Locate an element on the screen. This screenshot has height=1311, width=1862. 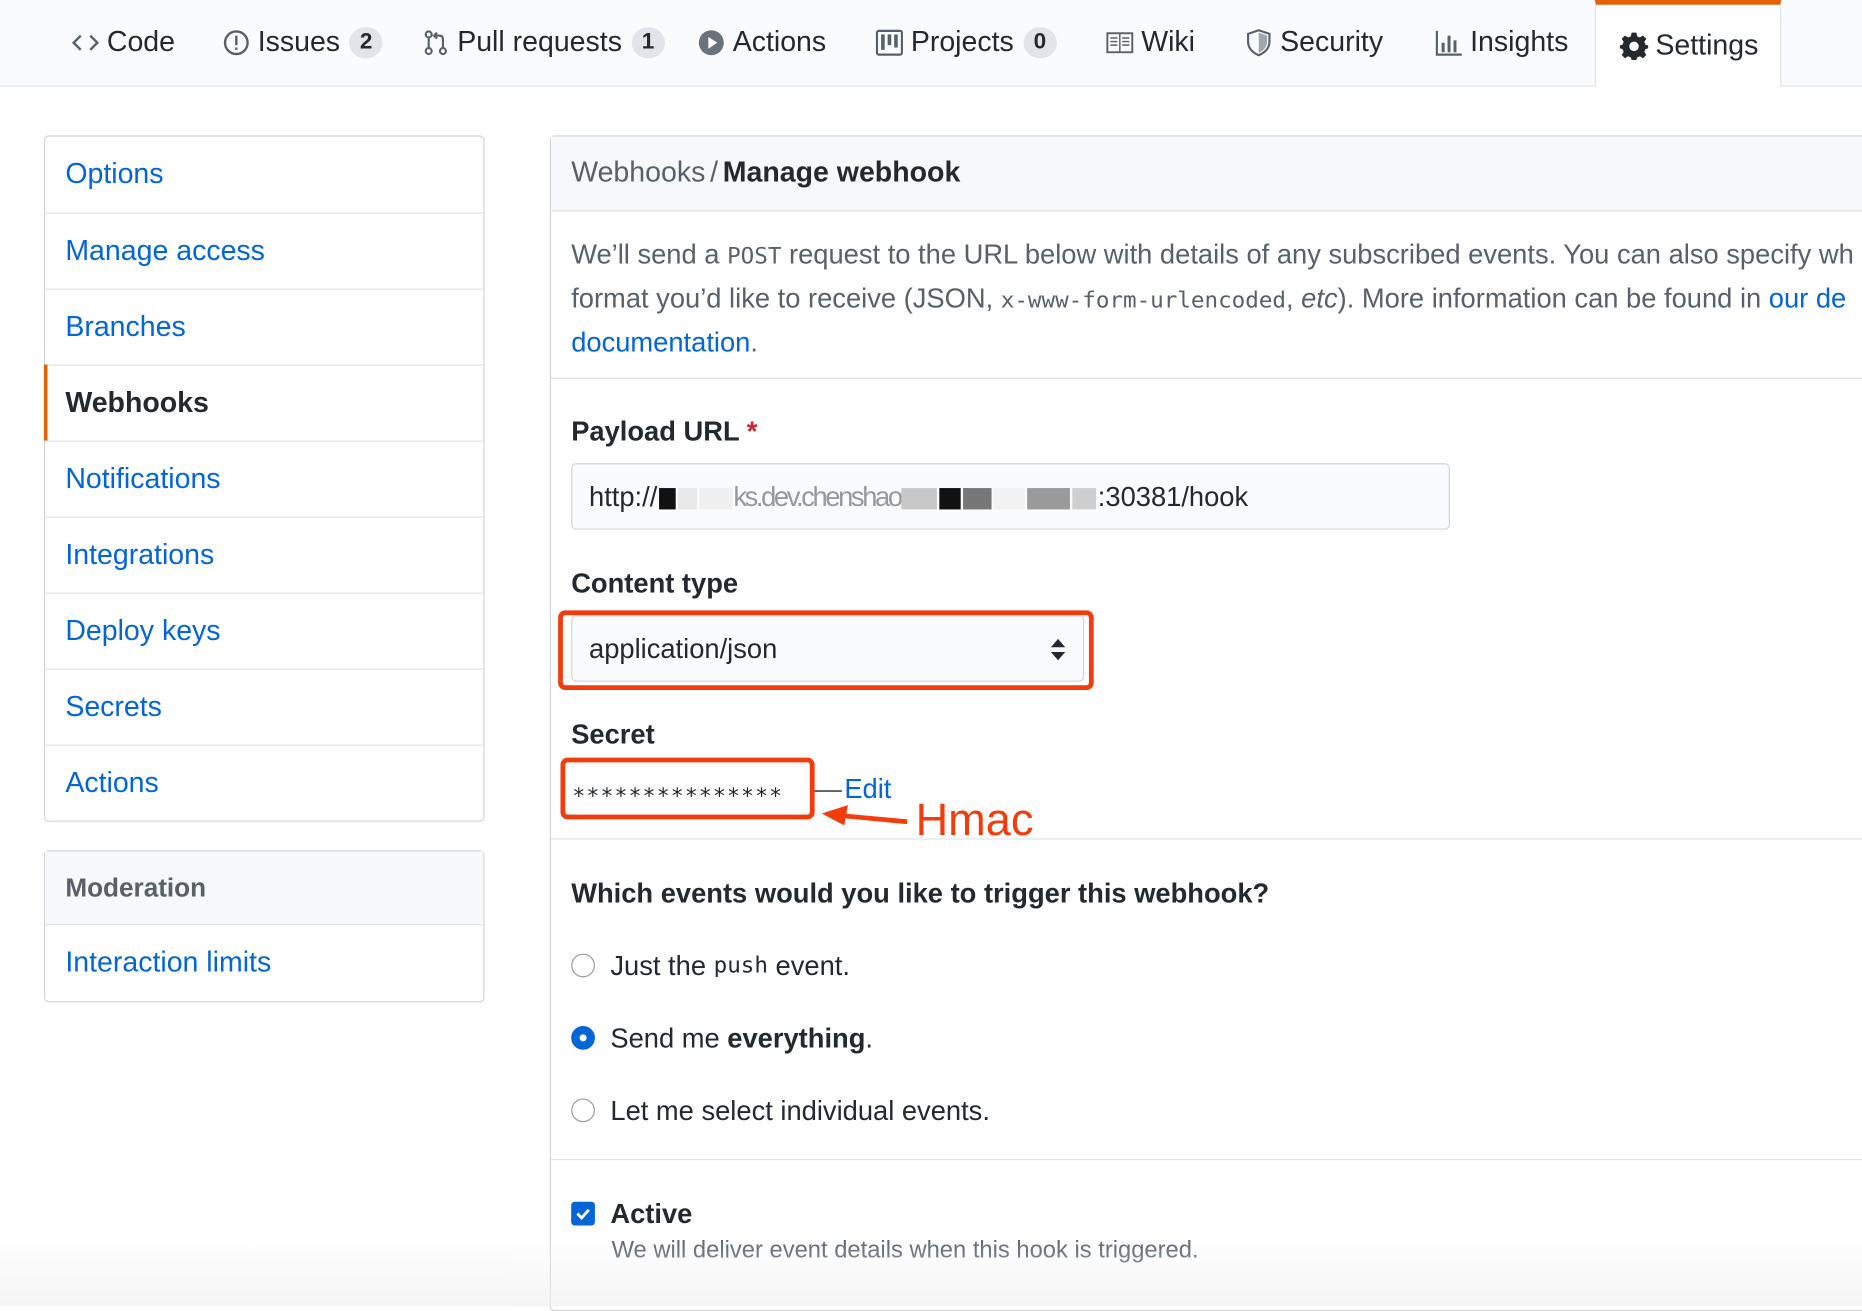
active-option: Active is located at coordinates (631, 1214).